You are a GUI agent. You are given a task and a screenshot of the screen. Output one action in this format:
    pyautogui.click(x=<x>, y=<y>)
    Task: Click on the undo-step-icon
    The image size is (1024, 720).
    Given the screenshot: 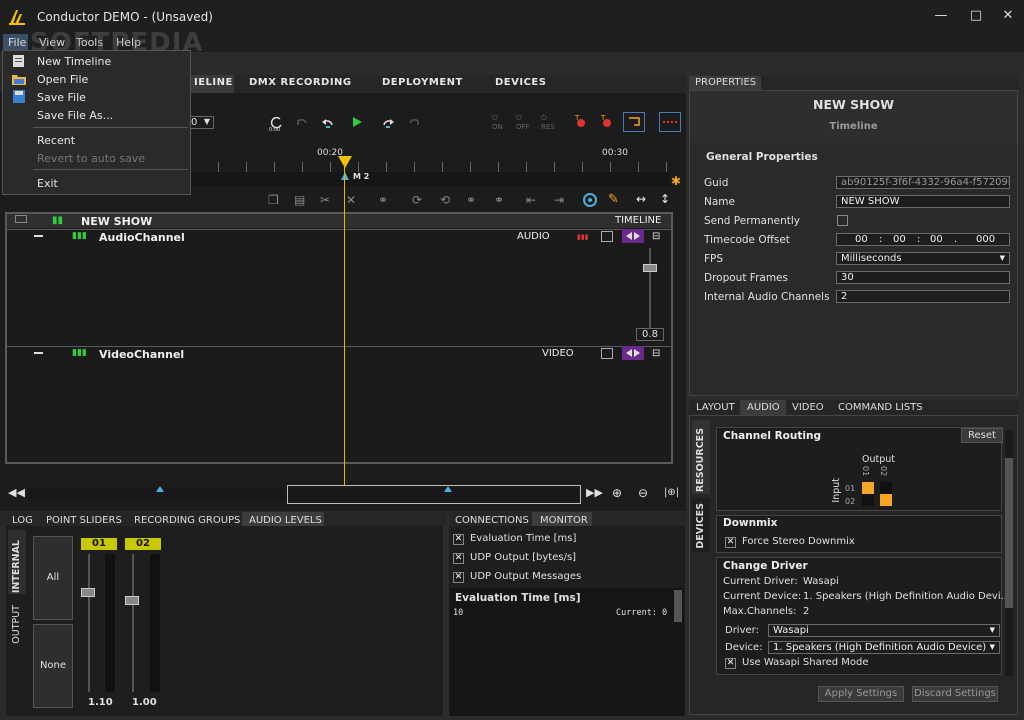 What is the action you would take?
    pyautogui.click(x=302, y=123)
    